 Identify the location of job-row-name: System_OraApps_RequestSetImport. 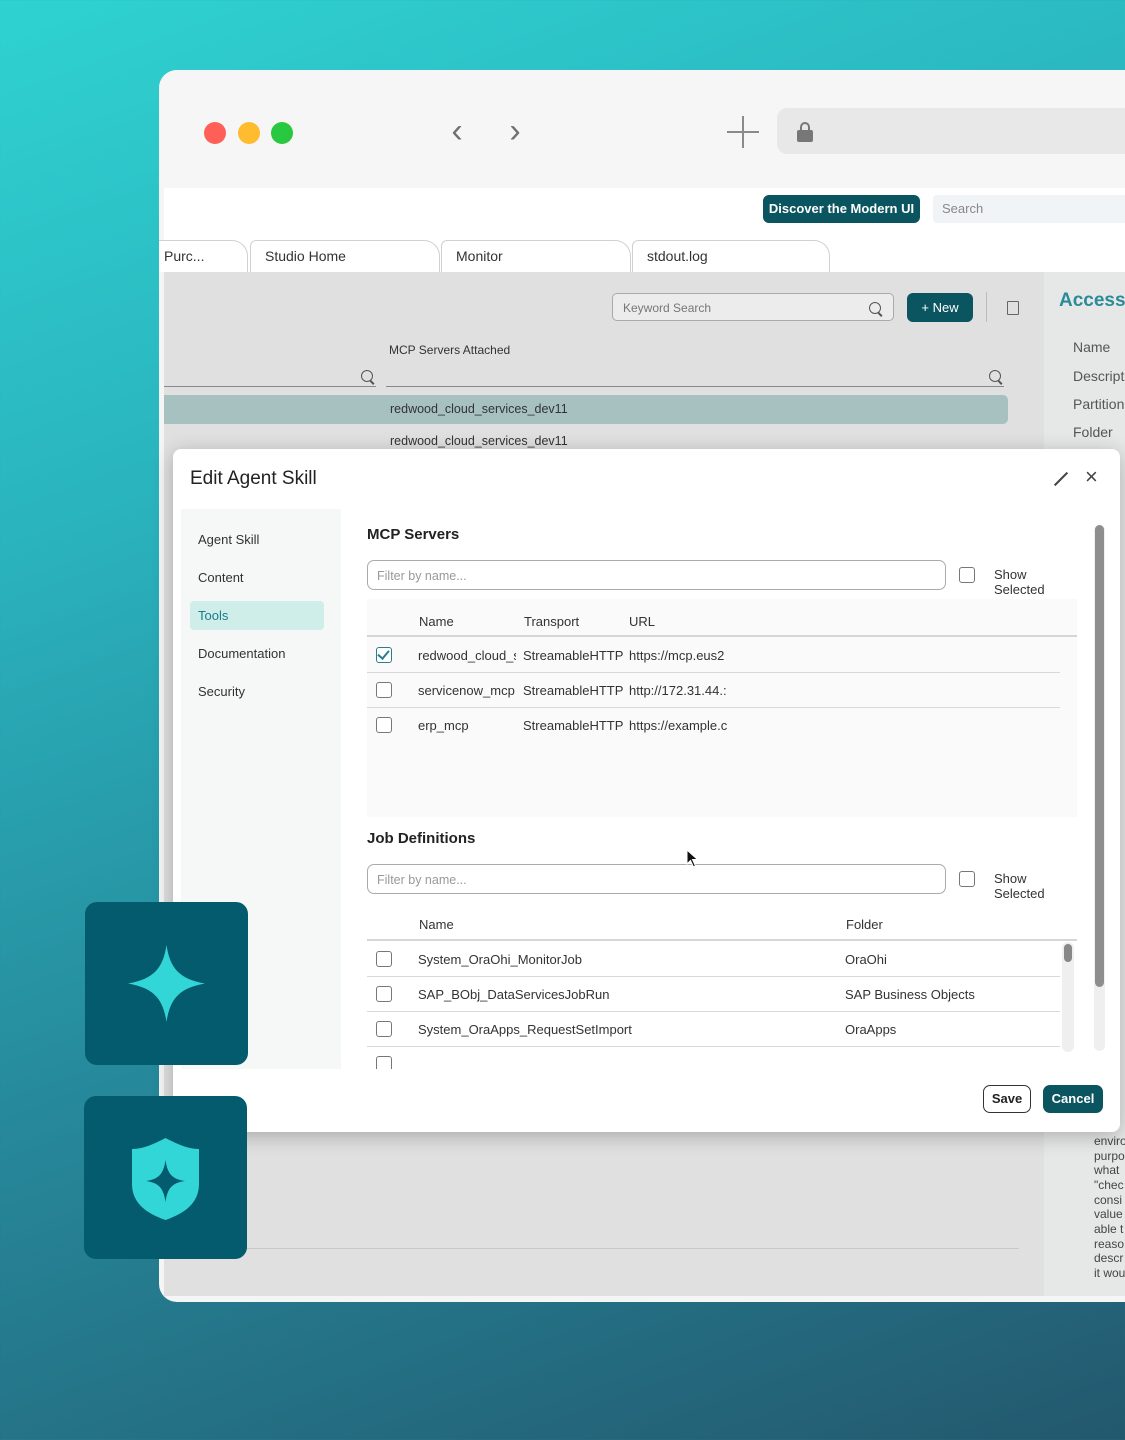
(525, 1029).